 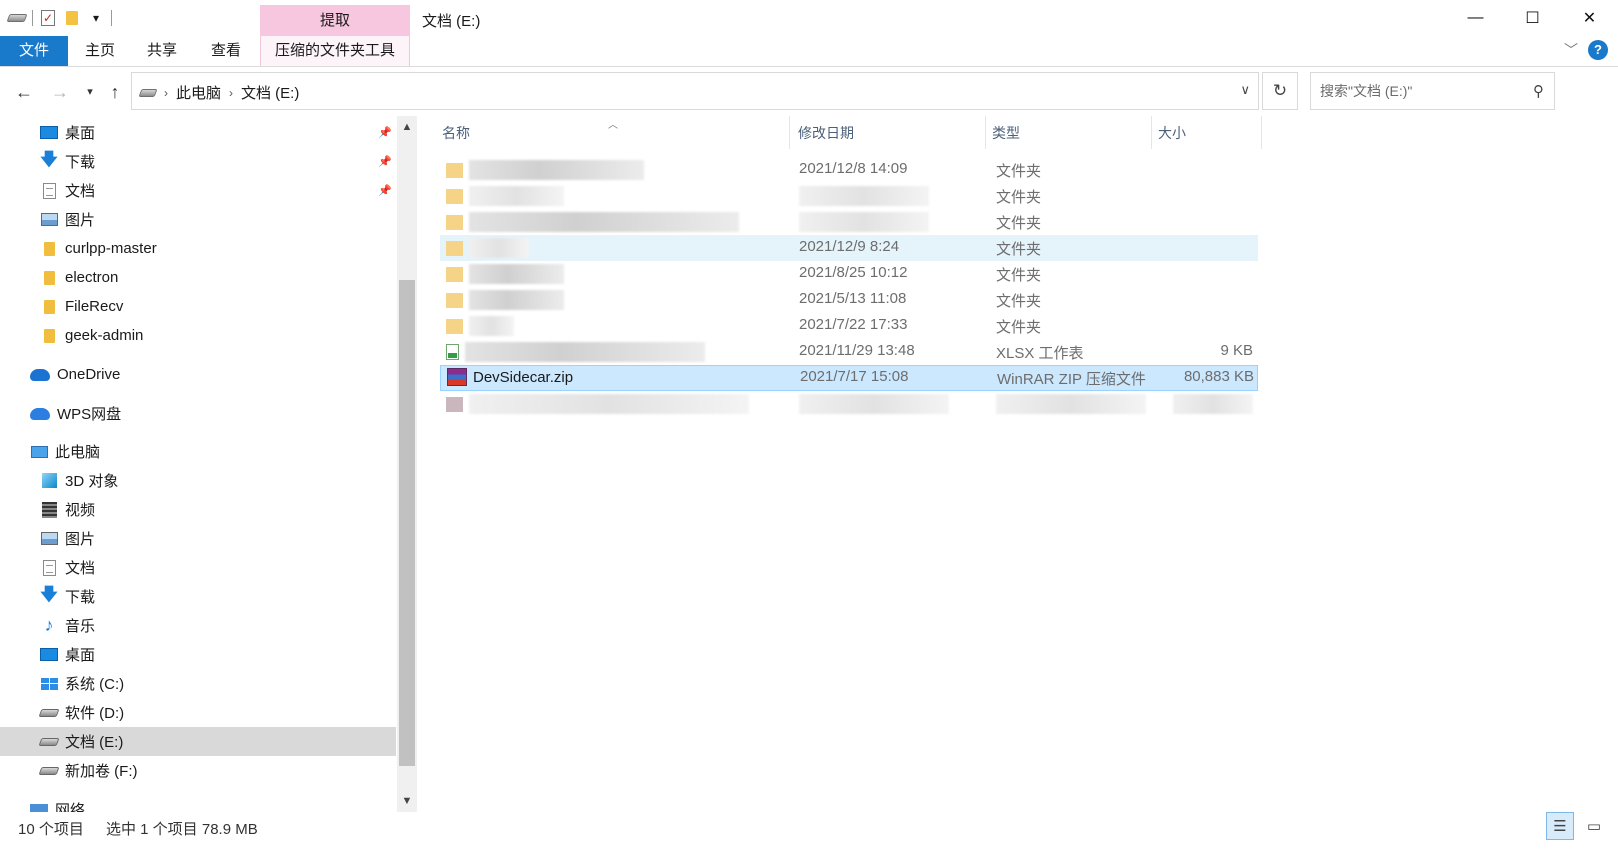 I want to click on drive-icon, so click(x=49, y=771).